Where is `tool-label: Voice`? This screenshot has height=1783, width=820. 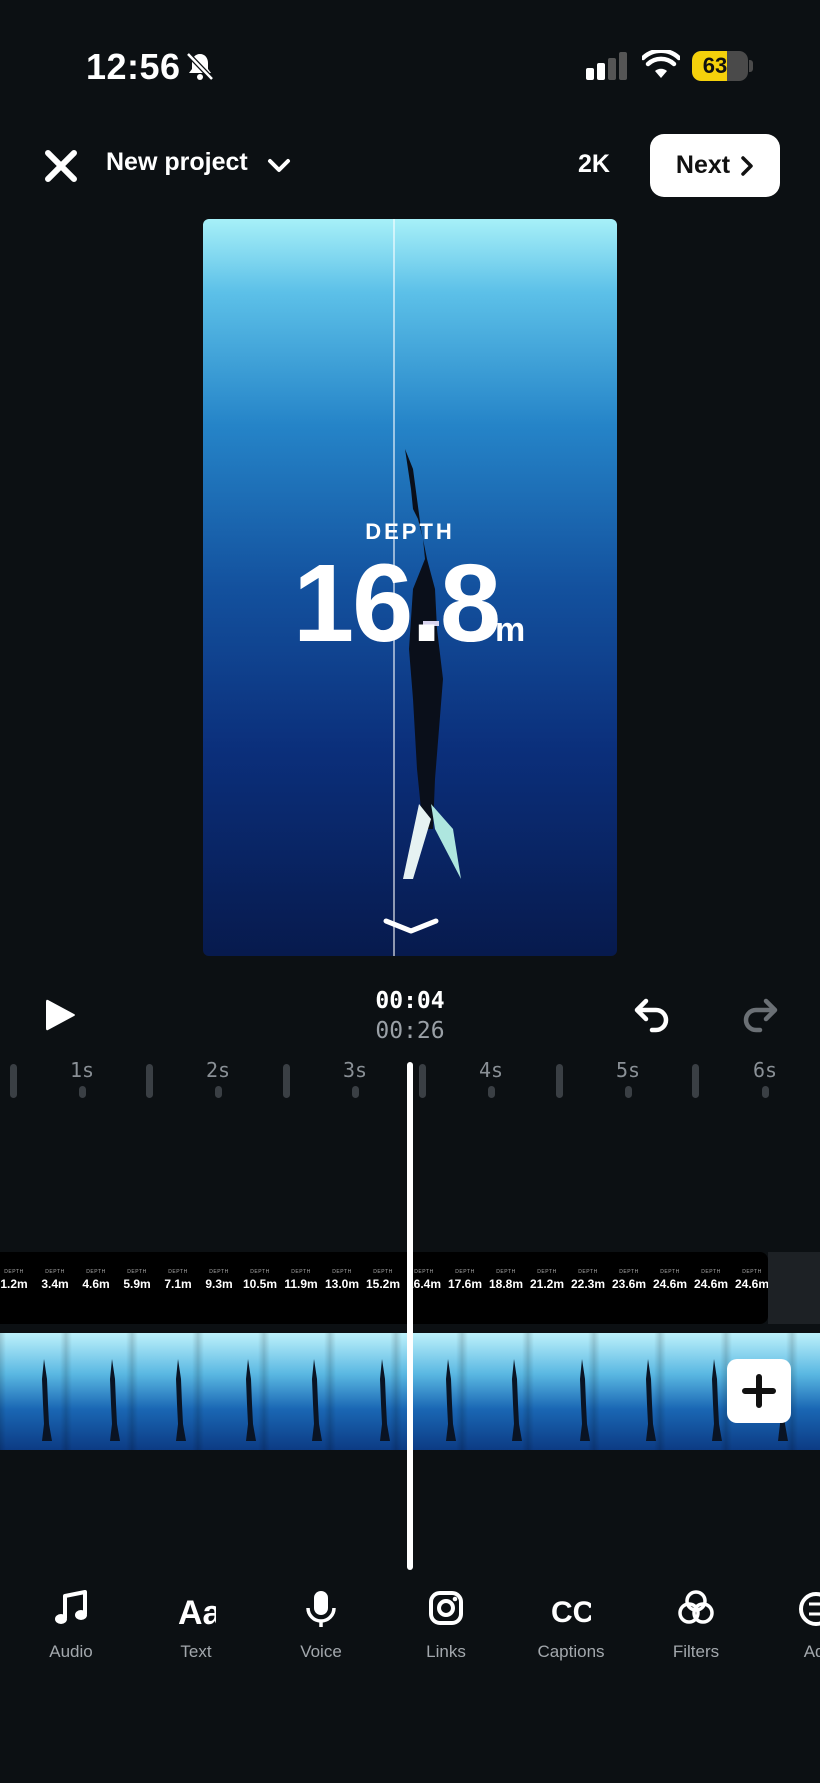
tool-label: Voice is located at coordinates (321, 1651).